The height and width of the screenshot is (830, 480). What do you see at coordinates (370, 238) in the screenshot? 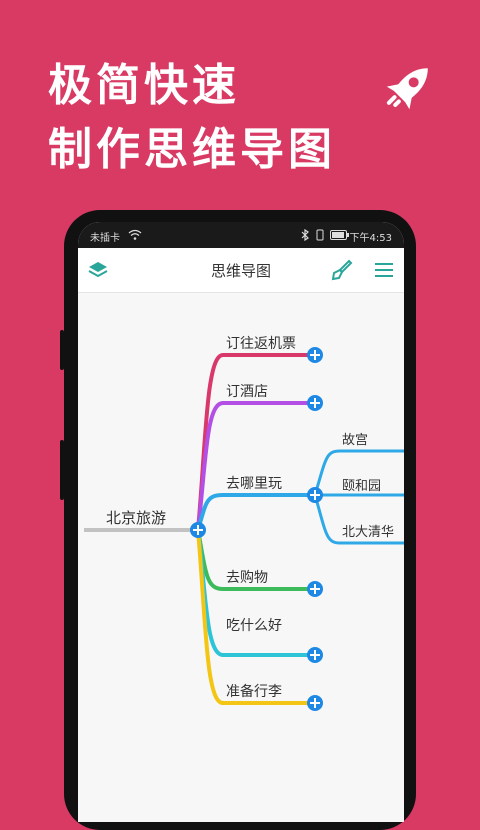
I see `clock-text: 下午4:53` at bounding box center [370, 238].